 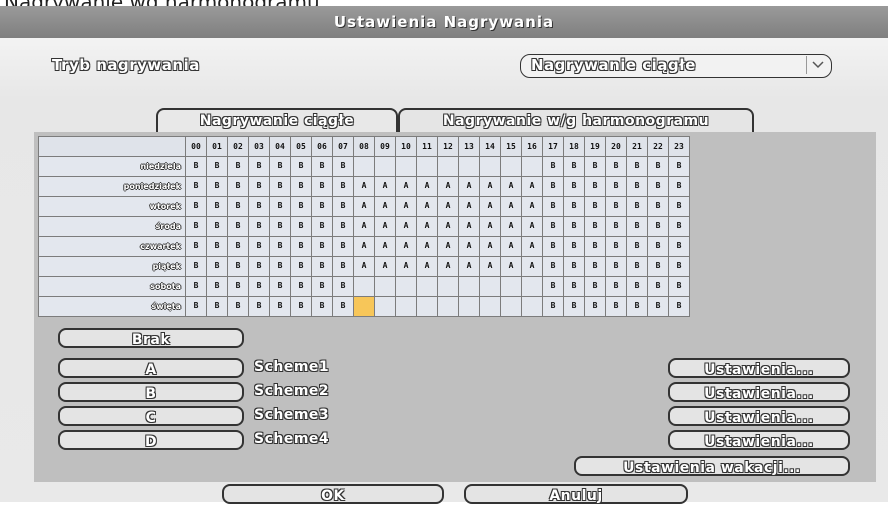 What do you see at coordinates (151, 440) in the screenshot?
I see `scheme-button: D` at bounding box center [151, 440].